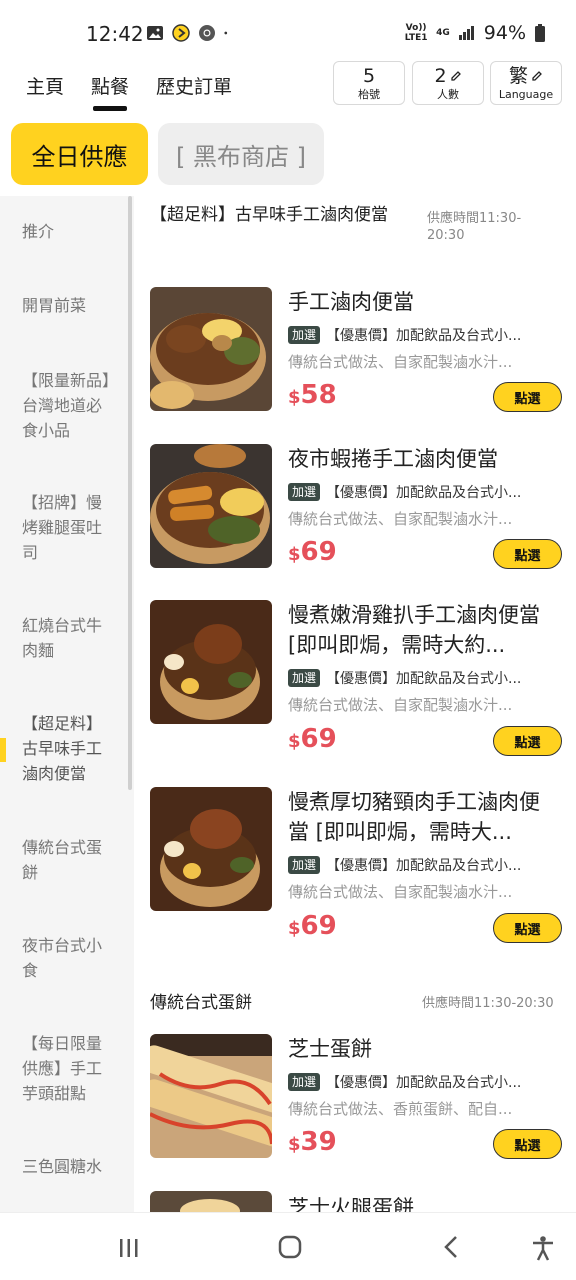 The width and height of the screenshot is (576, 1280). I want to click on play-app-icon, so click(181, 33).